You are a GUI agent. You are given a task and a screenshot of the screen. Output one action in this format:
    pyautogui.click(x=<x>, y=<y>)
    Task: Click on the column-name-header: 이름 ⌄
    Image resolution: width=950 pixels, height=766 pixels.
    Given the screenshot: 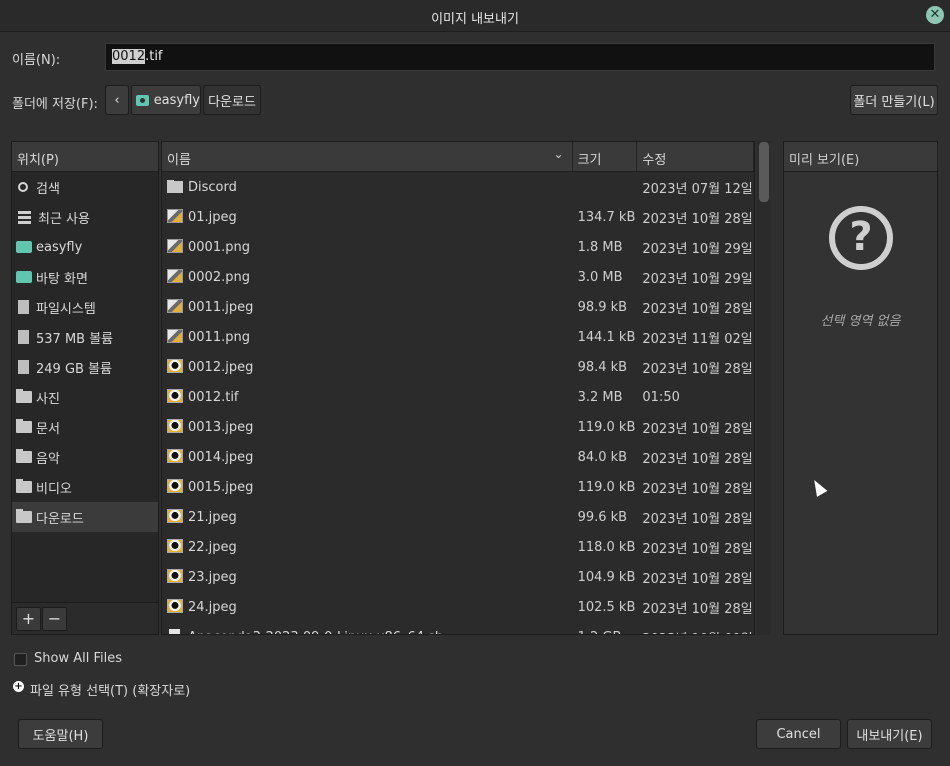 What is the action you would take?
    pyautogui.click(x=367, y=156)
    